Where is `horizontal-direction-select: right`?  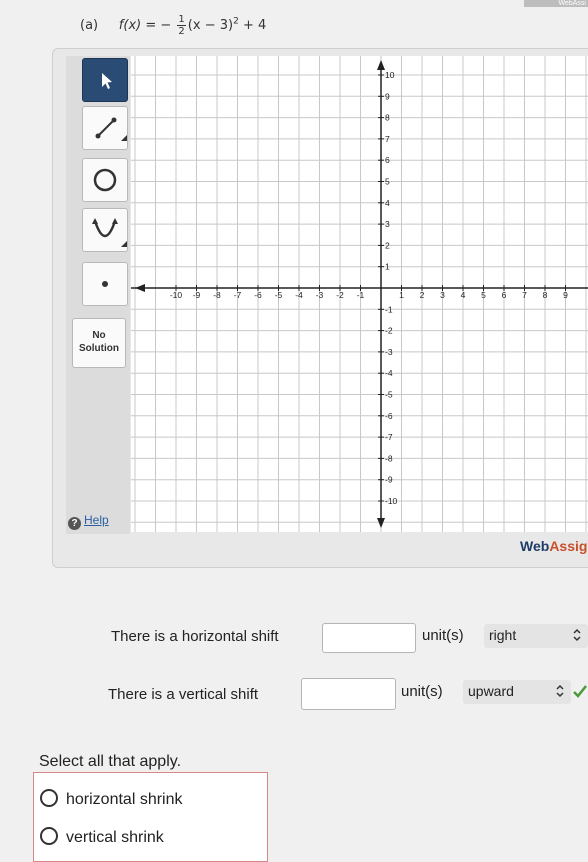
horizontal-direction-select: right is located at coordinates (536, 636).